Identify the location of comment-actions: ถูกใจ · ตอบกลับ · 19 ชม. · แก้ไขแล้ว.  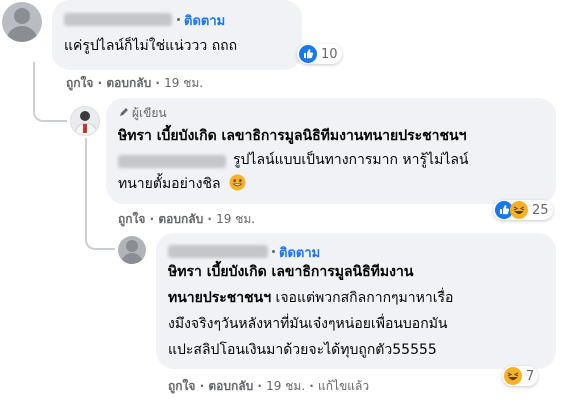
(269, 386).